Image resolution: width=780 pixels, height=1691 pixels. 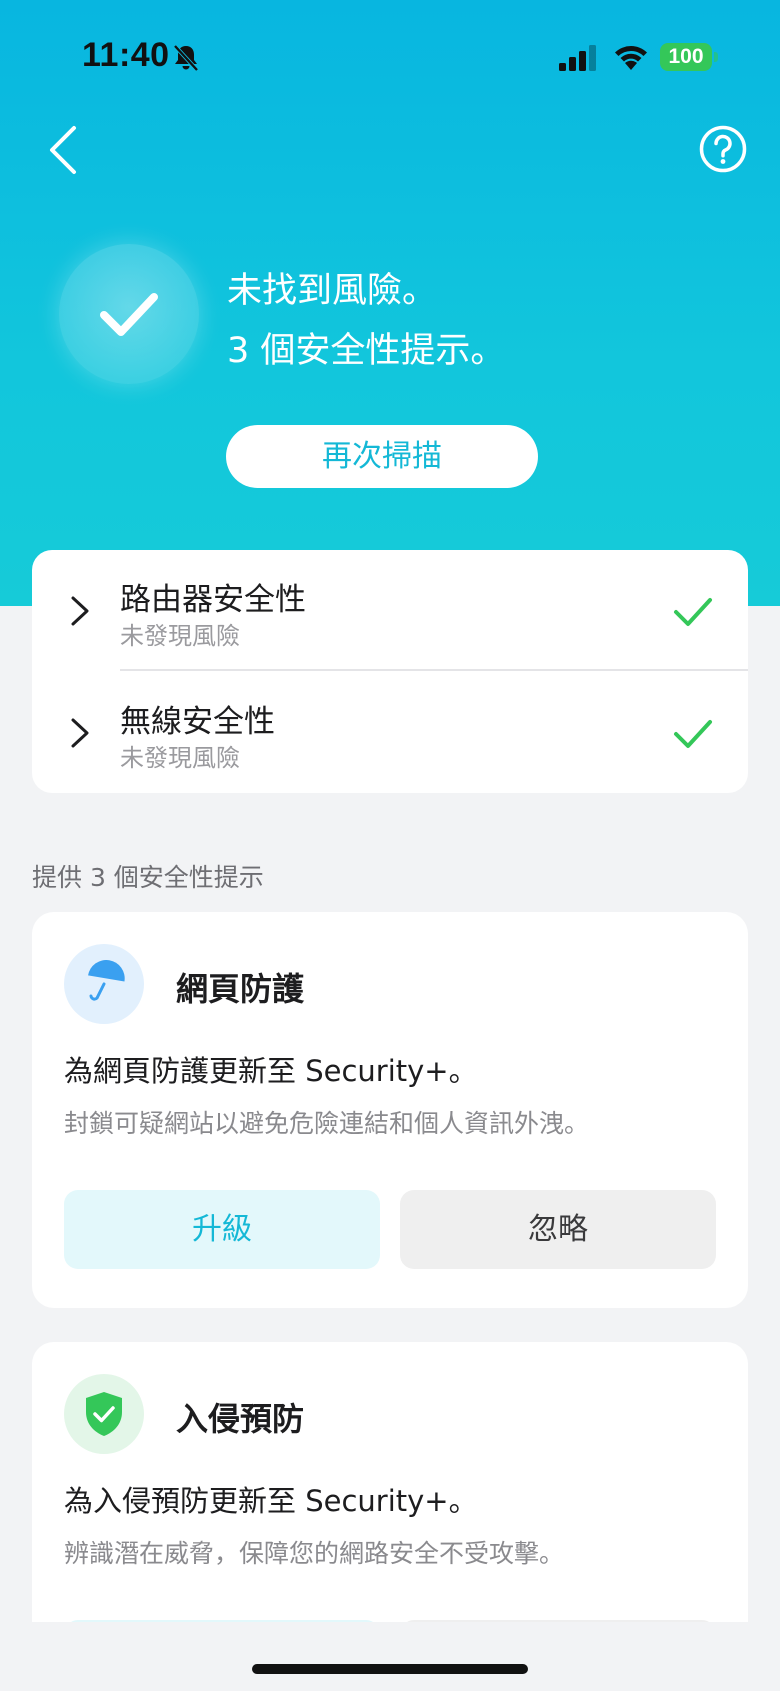 I want to click on help-button, so click(x=723, y=149).